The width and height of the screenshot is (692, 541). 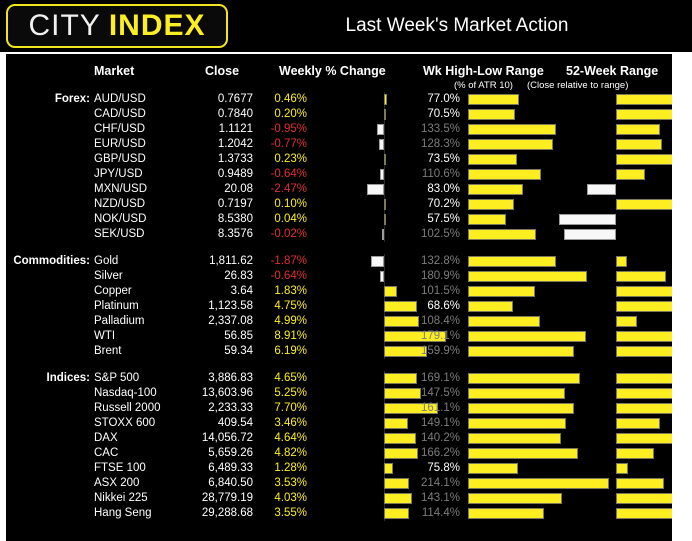 What do you see at coordinates (443, 306) in the screenshot?
I see `cell-atr-percent: 68.6%` at bounding box center [443, 306].